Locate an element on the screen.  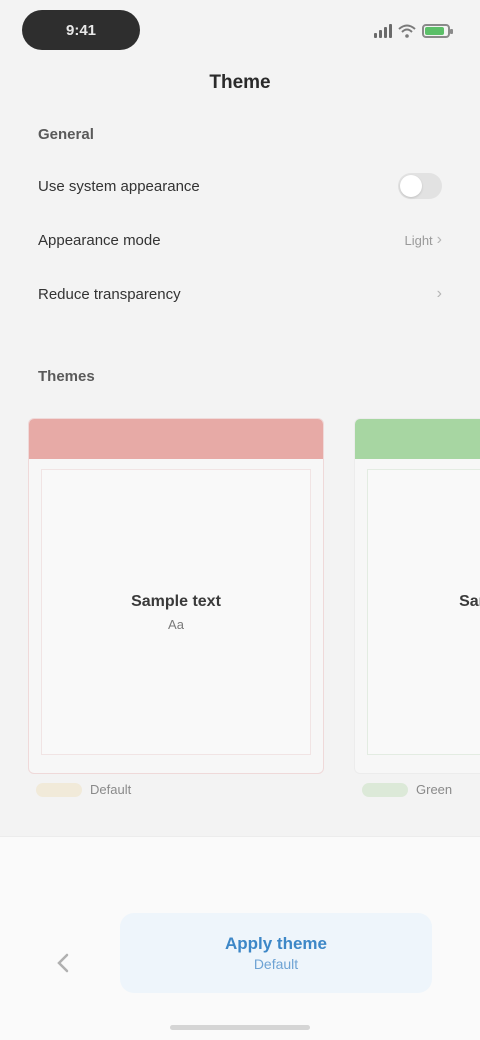
battery-icon is located at coordinates (437, 31).